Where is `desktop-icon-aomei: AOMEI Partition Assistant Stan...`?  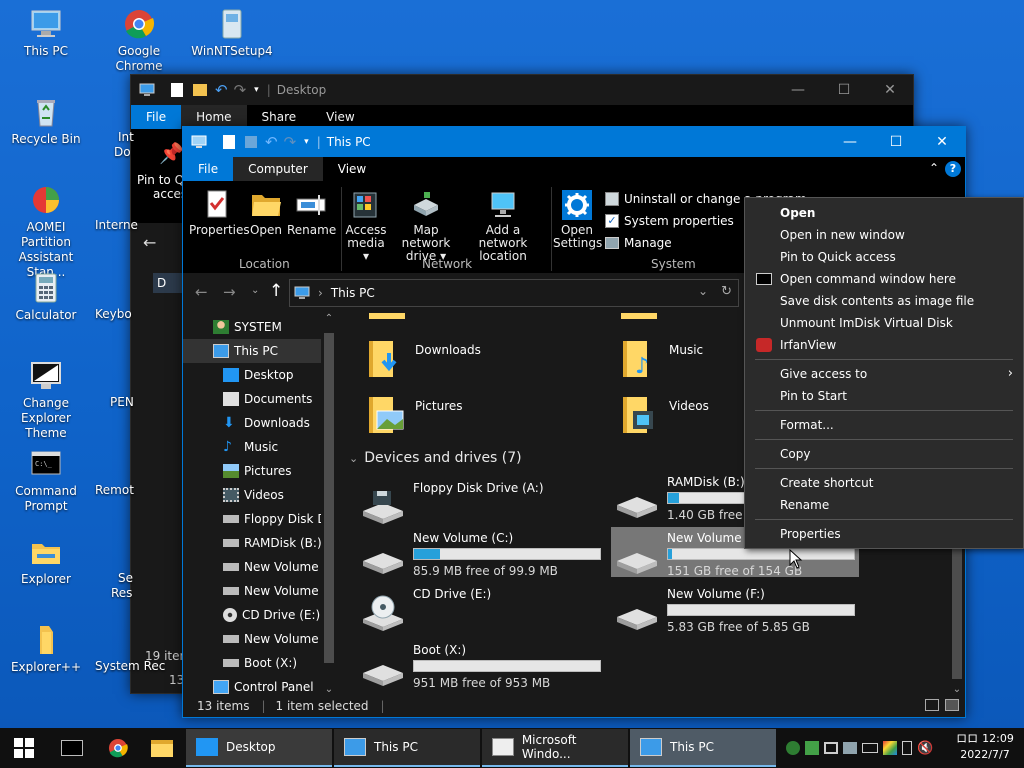
desktop-icon-aomei: AOMEI Partition Assistant Stan... is located at coordinates (46, 232).